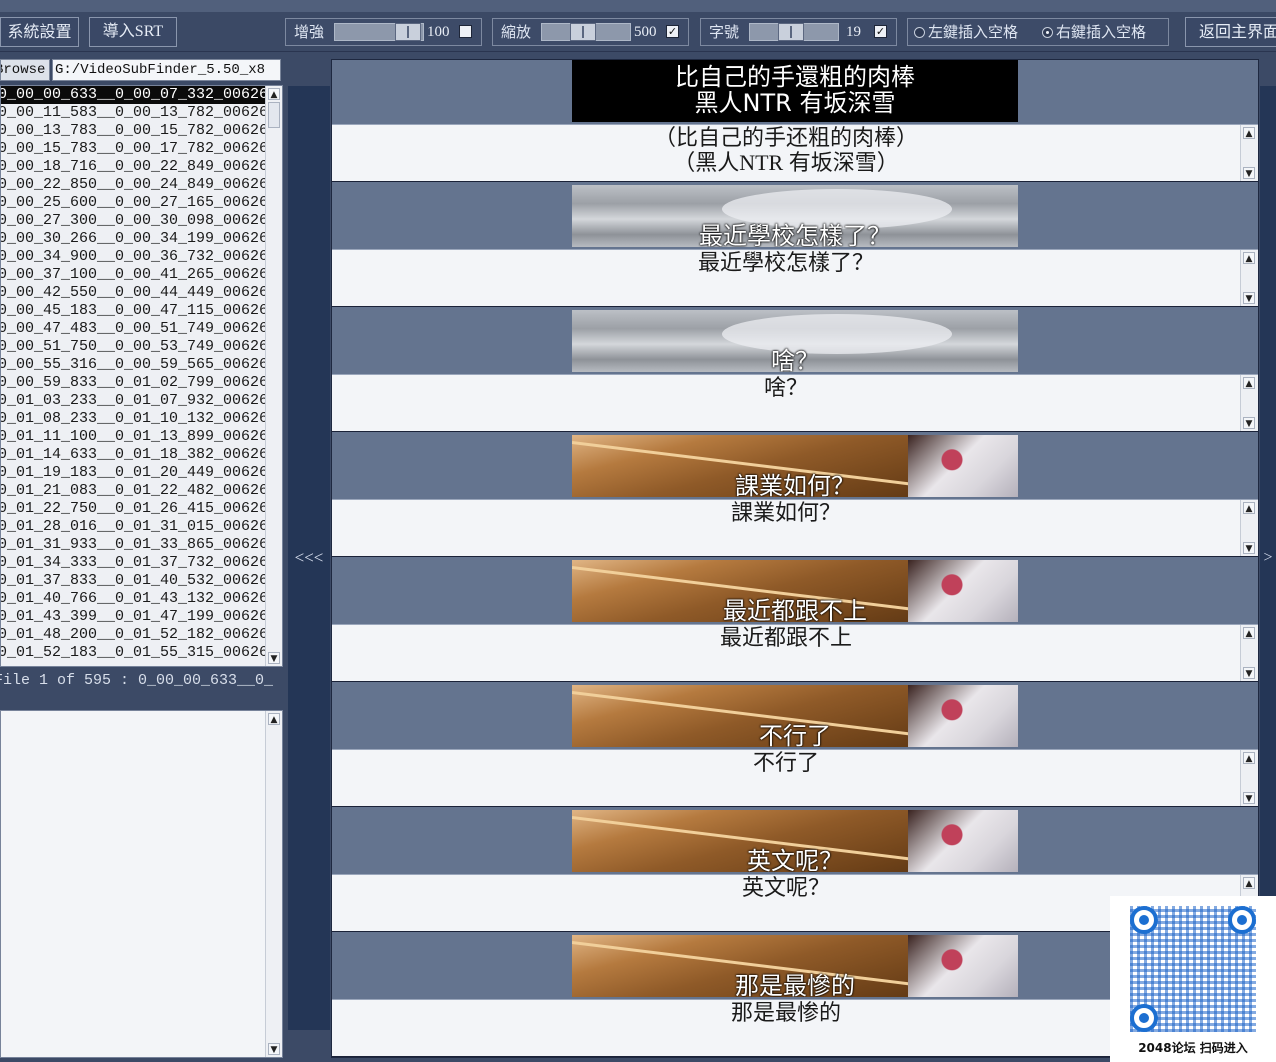 Image resolution: width=1276 pixels, height=1062 pixels. What do you see at coordinates (133, 563) in the screenshot?
I see `file-list-item: 0_01_34_333__0_01_37_732_00626` at bounding box center [133, 563].